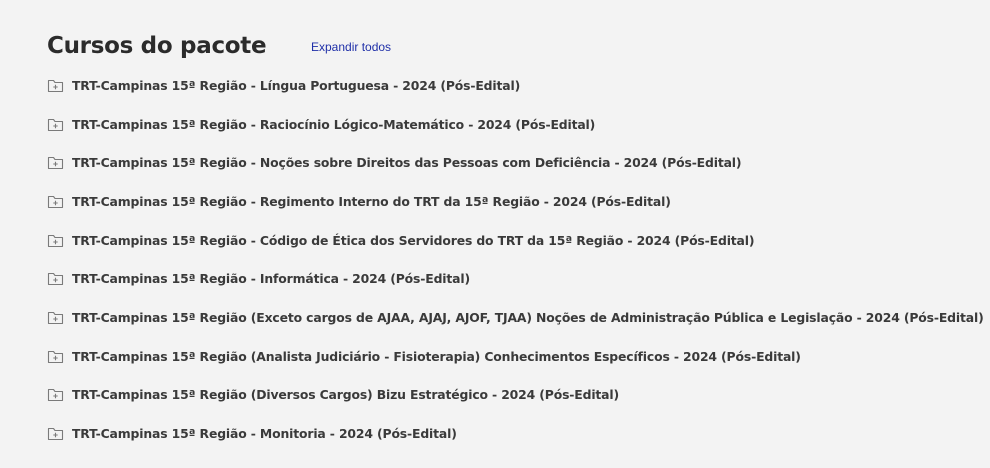 The height and width of the screenshot is (468, 990). Describe the element at coordinates (351, 47) in the screenshot. I see `expand-all-link: Expandir todos` at that location.